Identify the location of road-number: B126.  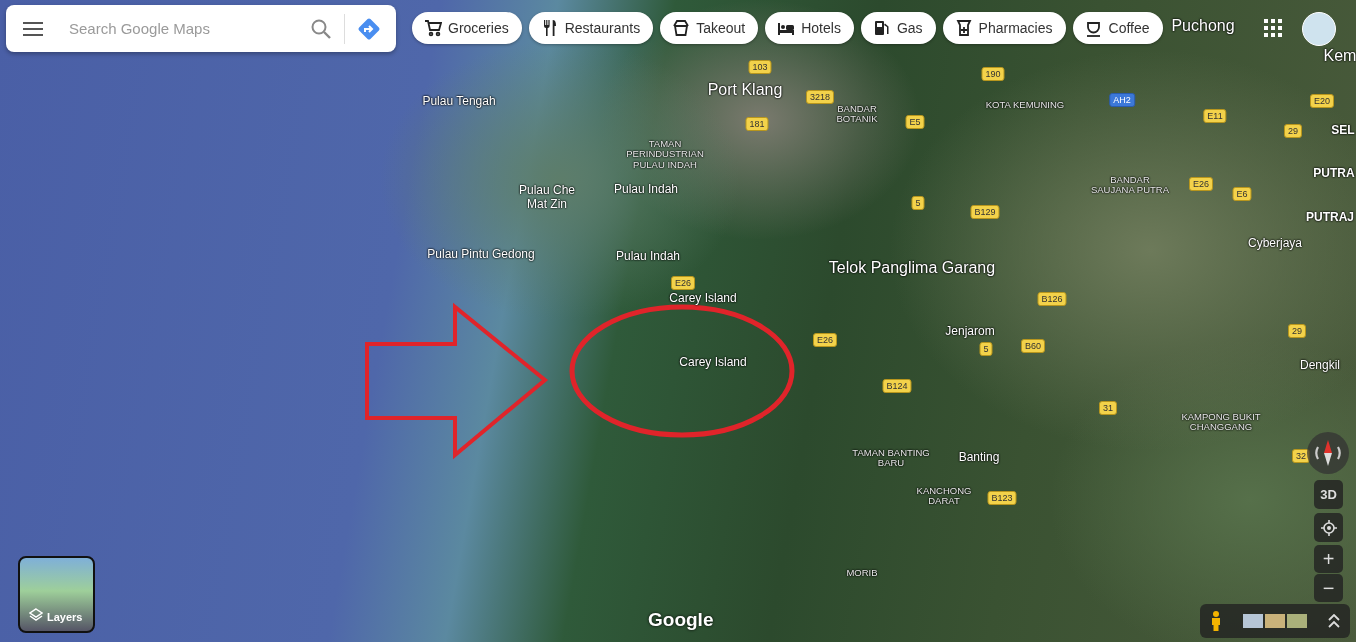
(1052, 299).